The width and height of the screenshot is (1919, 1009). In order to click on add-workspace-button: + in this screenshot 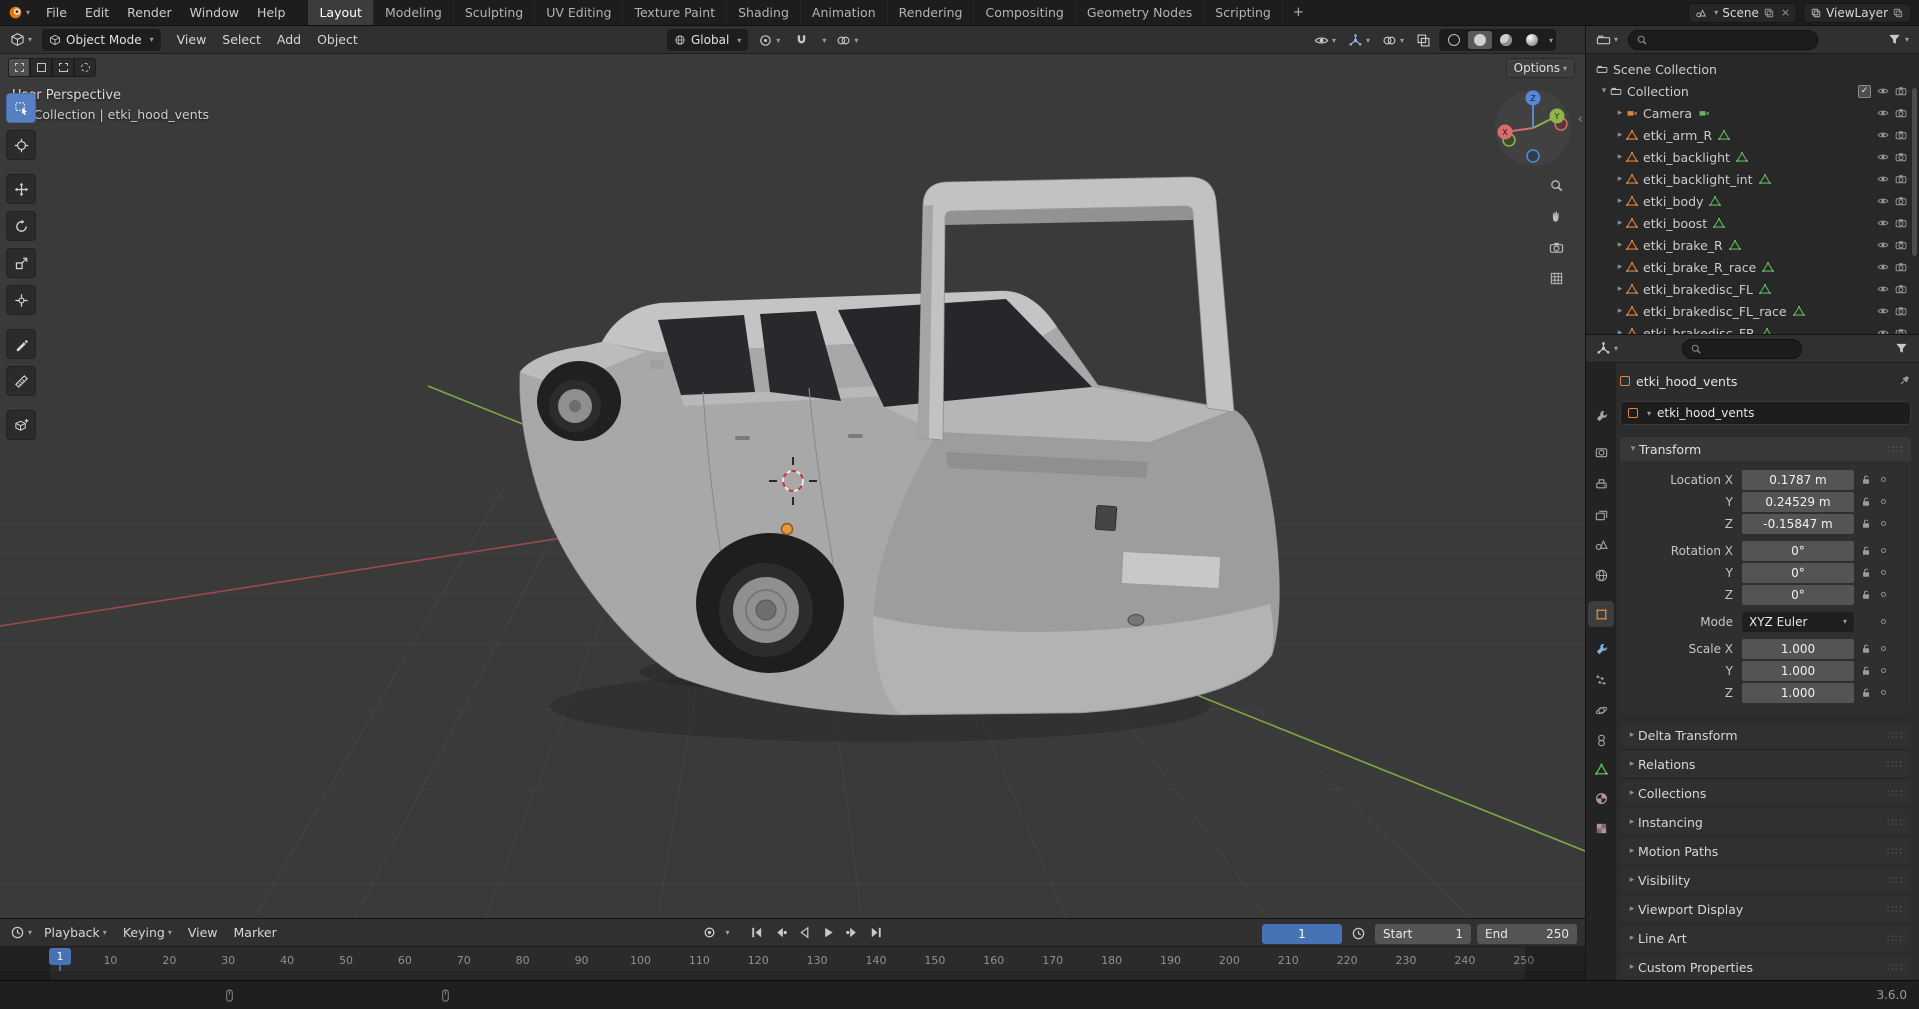, I will do `click(1298, 12)`.